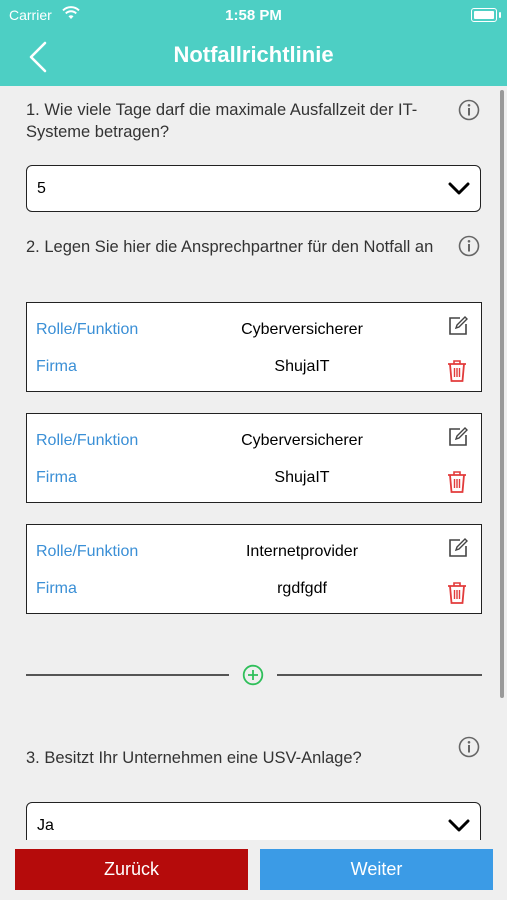 Image resolution: width=507 pixels, height=900 pixels. What do you see at coordinates (127, 675) in the screenshot?
I see `divider-left` at bounding box center [127, 675].